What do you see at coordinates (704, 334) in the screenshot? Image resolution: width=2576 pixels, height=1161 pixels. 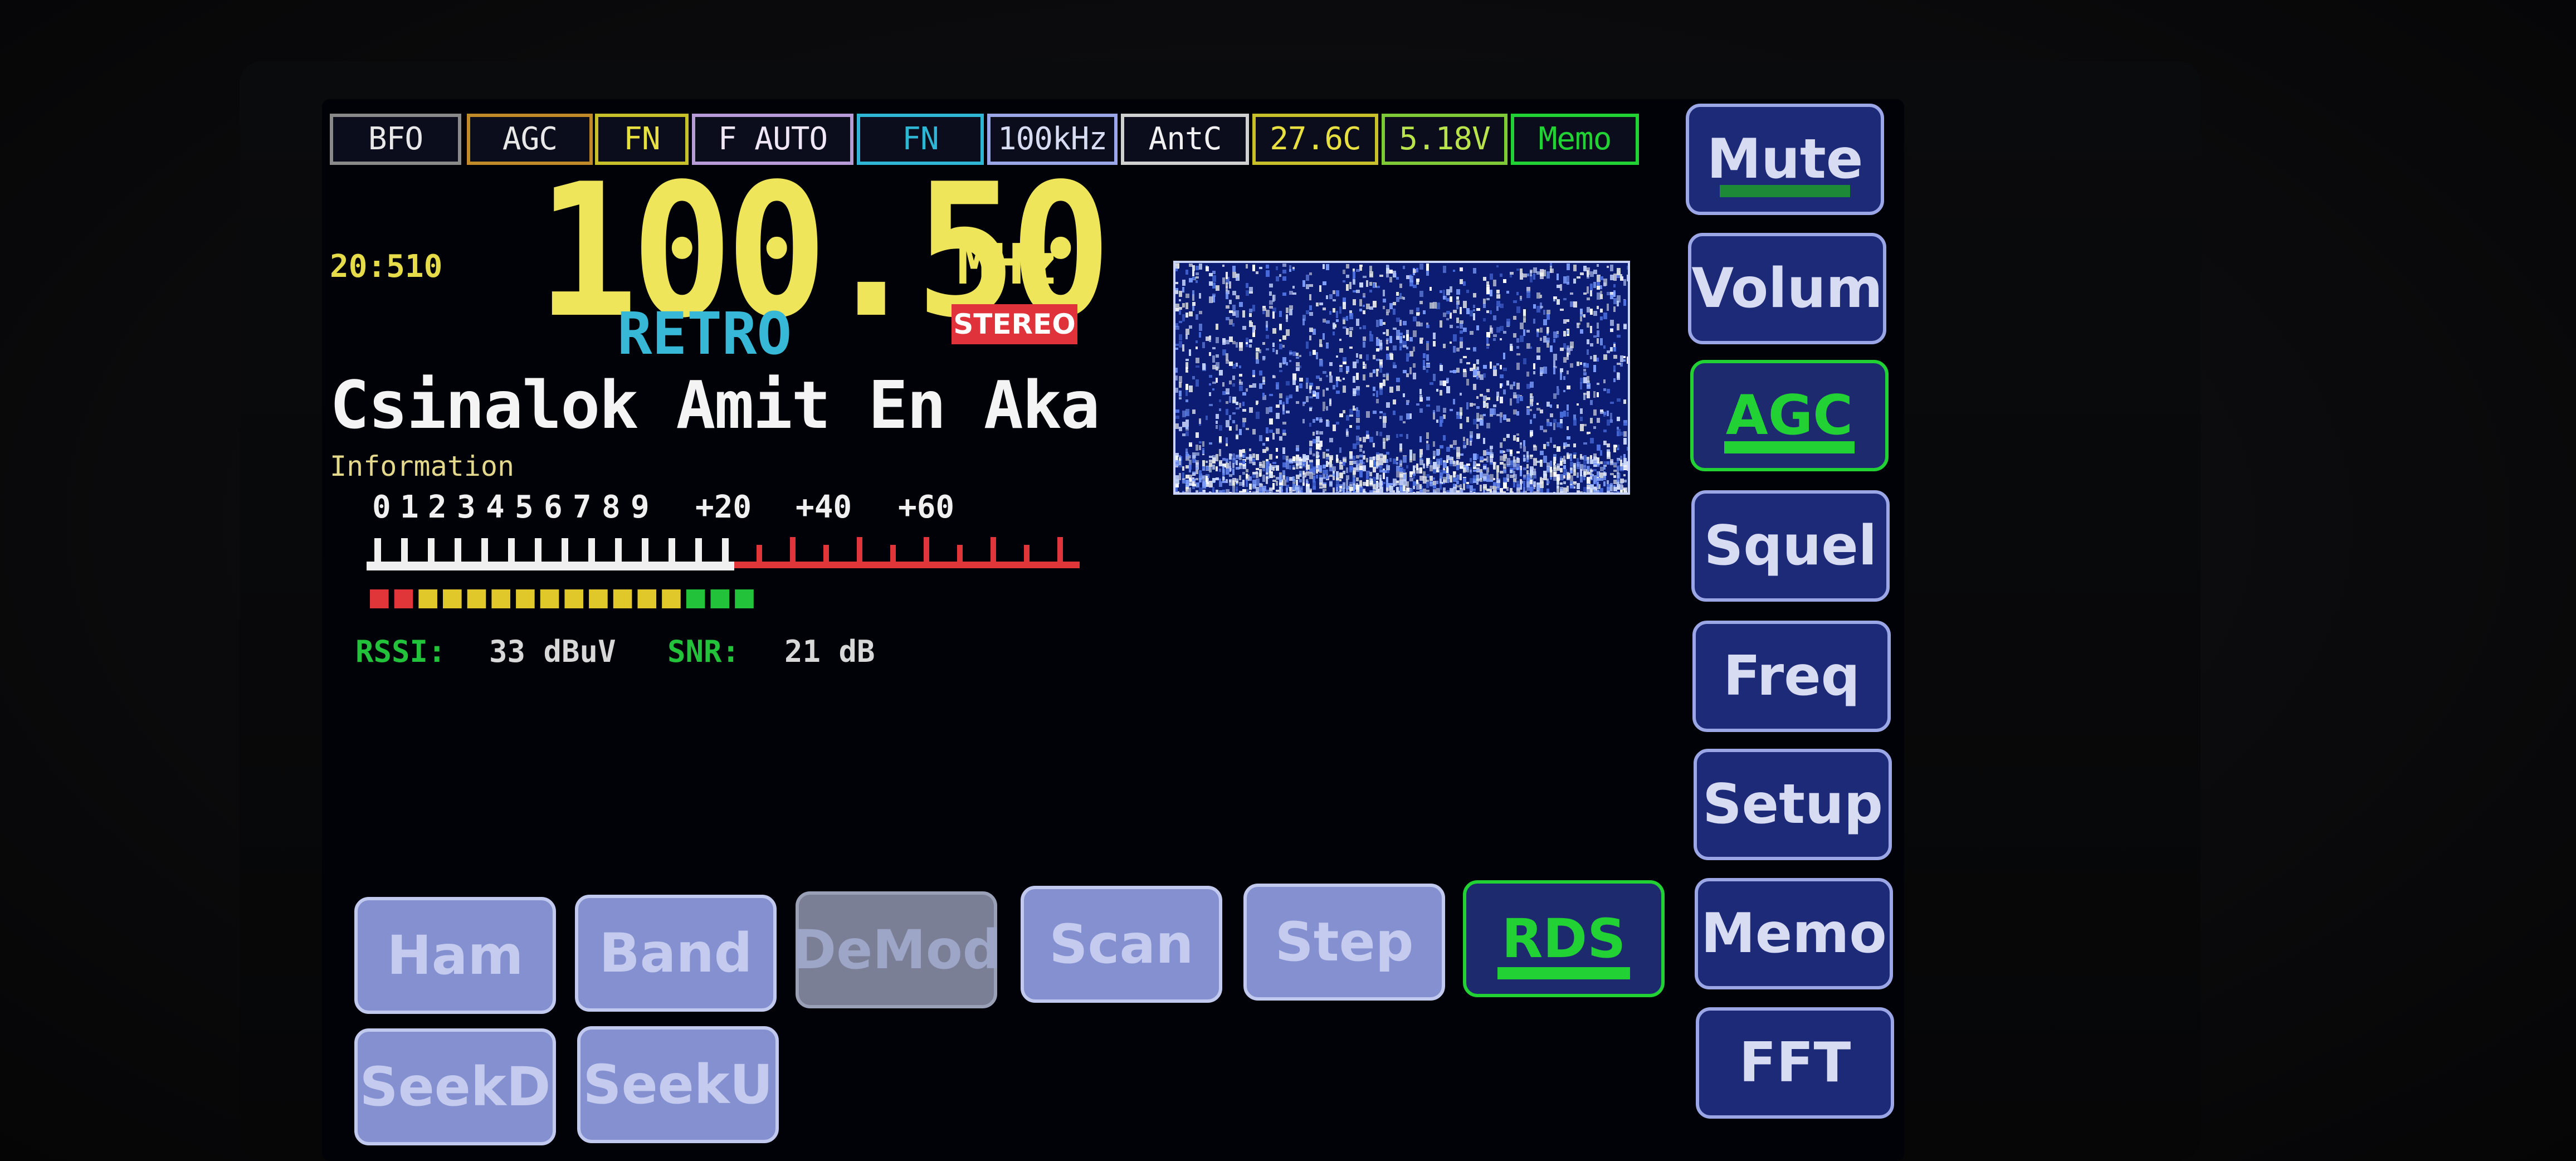 I see `station-name: RETRO` at bounding box center [704, 334].